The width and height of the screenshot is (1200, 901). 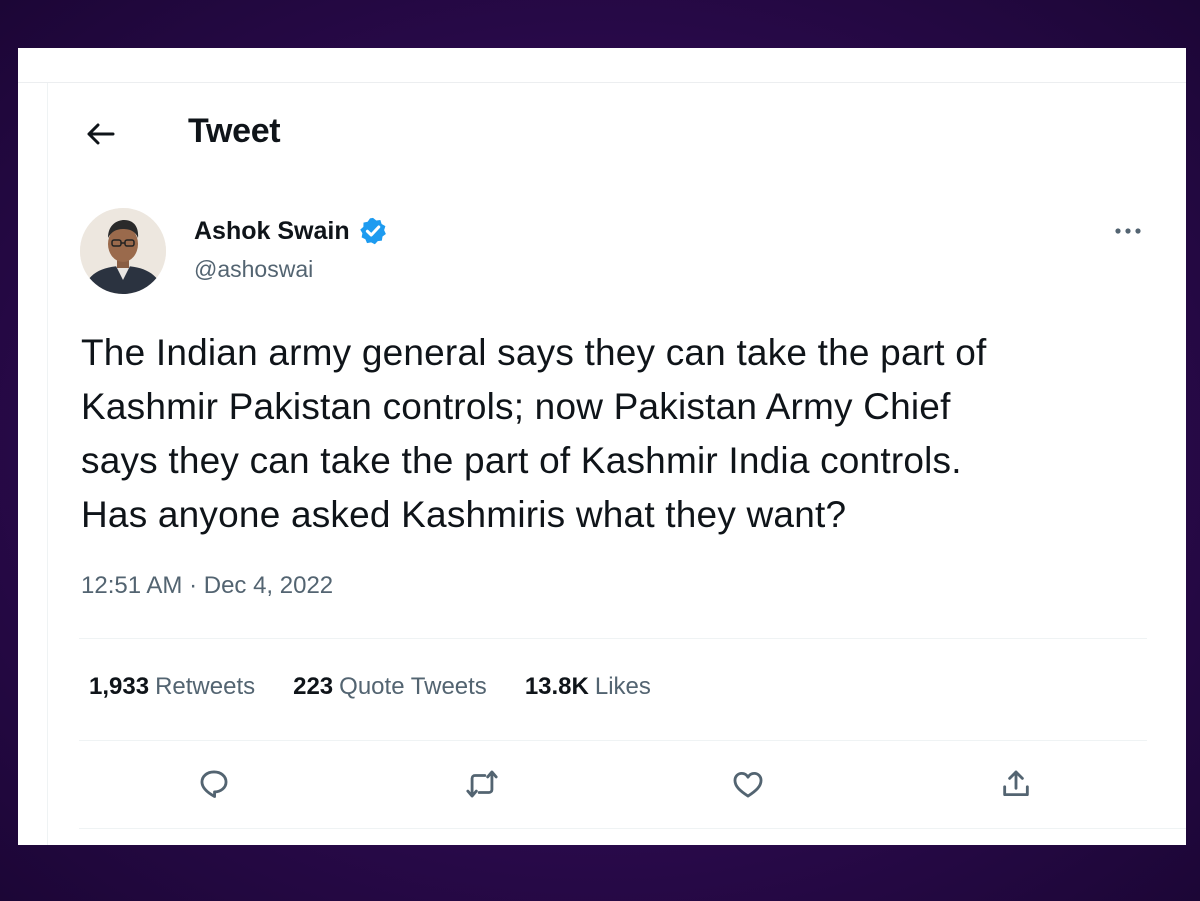 I want to click on arrow-left-icon, so click(x=101, y=134).